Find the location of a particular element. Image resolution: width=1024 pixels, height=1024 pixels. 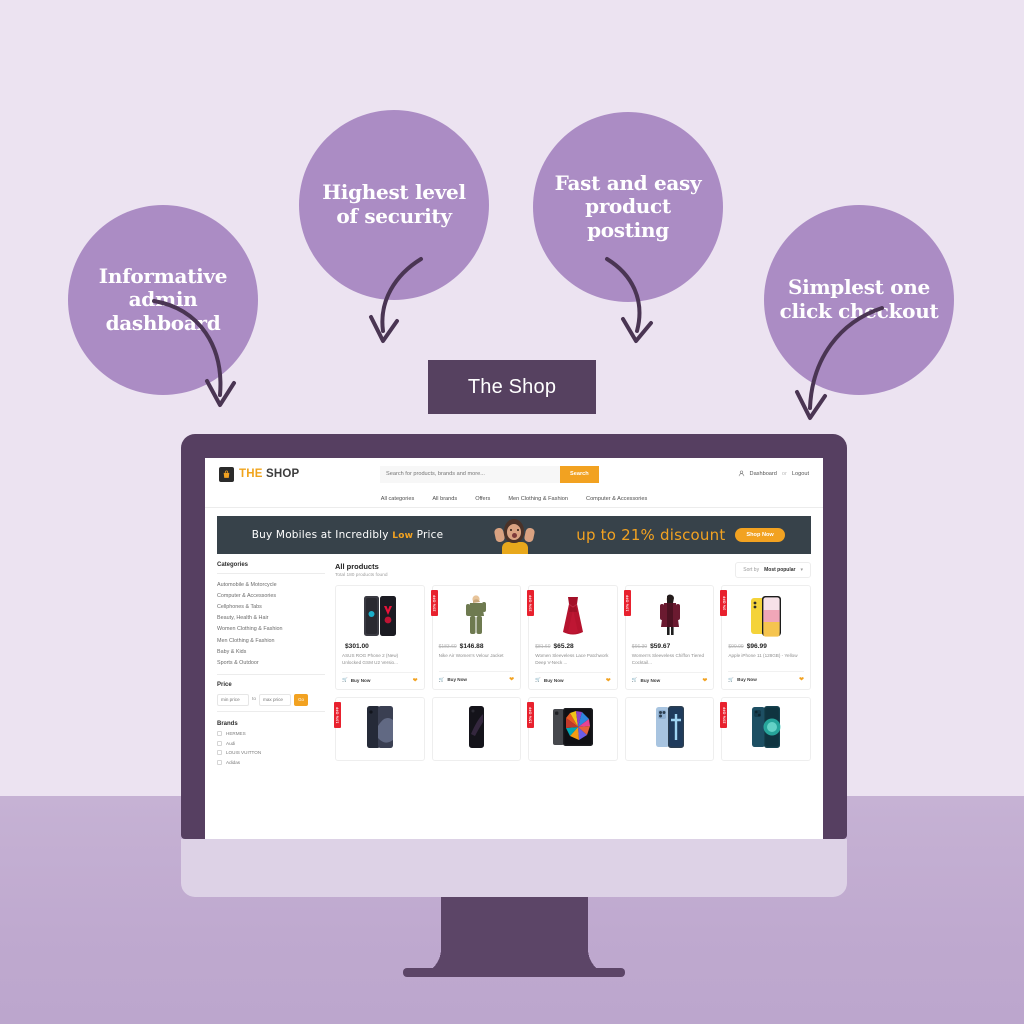

product-name: Nike Air Women's Velour Jacket is located at coordinates (471, 655).